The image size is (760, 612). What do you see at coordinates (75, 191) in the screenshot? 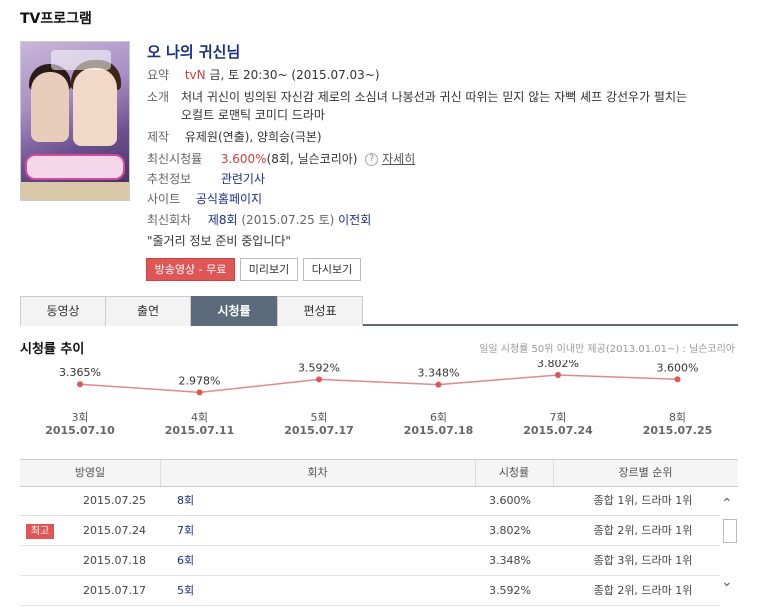
I see `poster-table` at bounding box center [75, 191].